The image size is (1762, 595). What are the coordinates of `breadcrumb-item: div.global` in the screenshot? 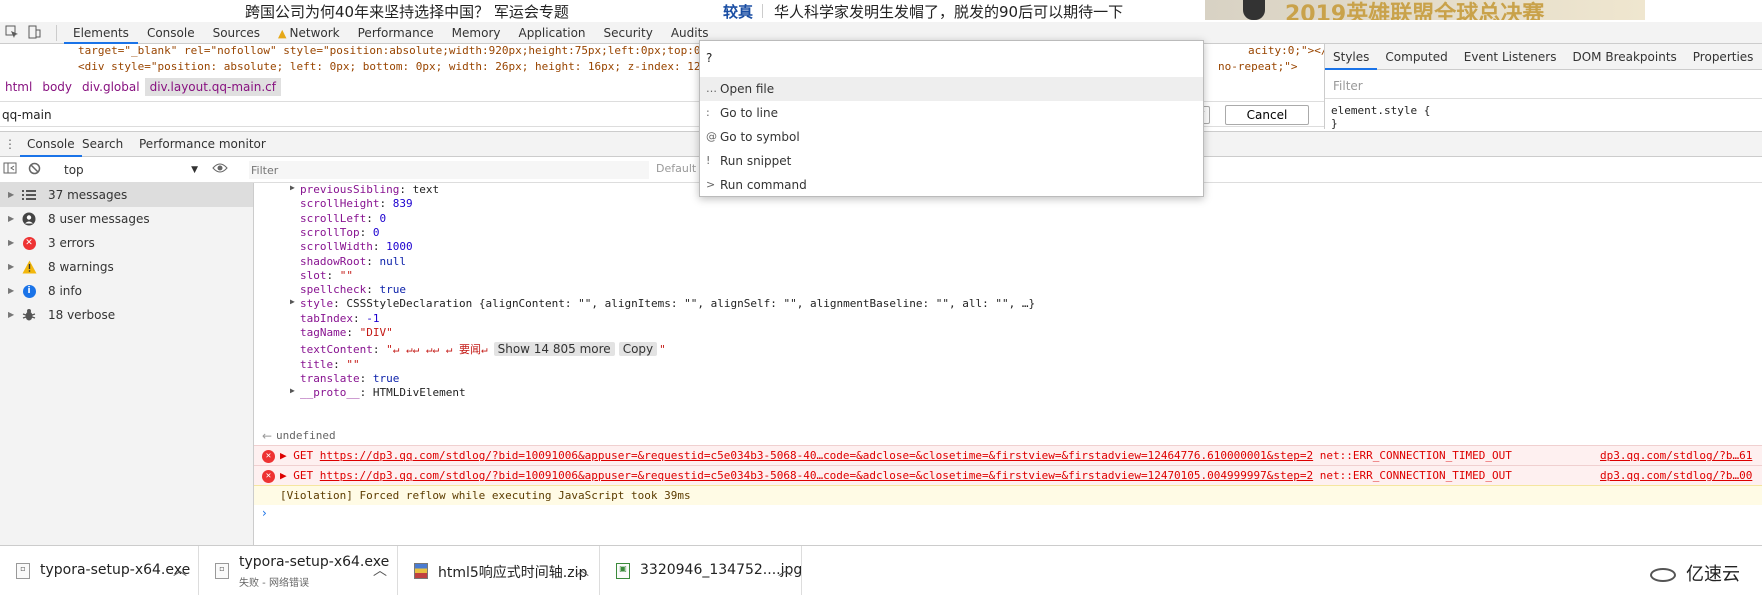 It's located at (111, 87).